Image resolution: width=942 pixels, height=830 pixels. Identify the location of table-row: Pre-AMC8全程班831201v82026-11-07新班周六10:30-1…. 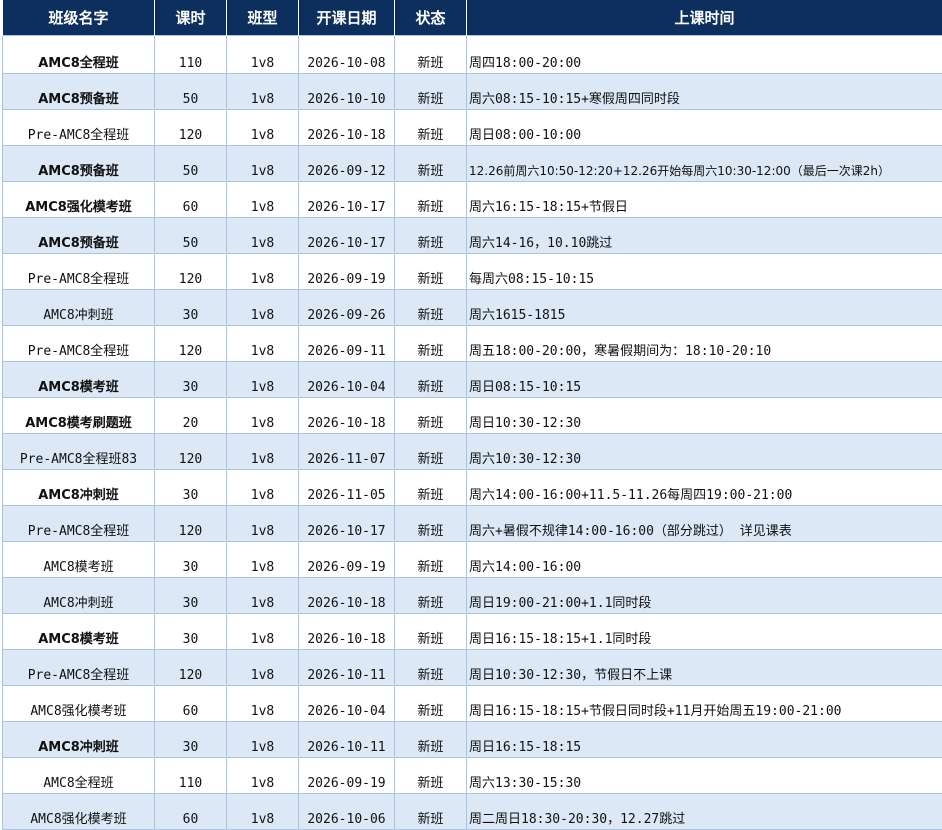
(472, 452).